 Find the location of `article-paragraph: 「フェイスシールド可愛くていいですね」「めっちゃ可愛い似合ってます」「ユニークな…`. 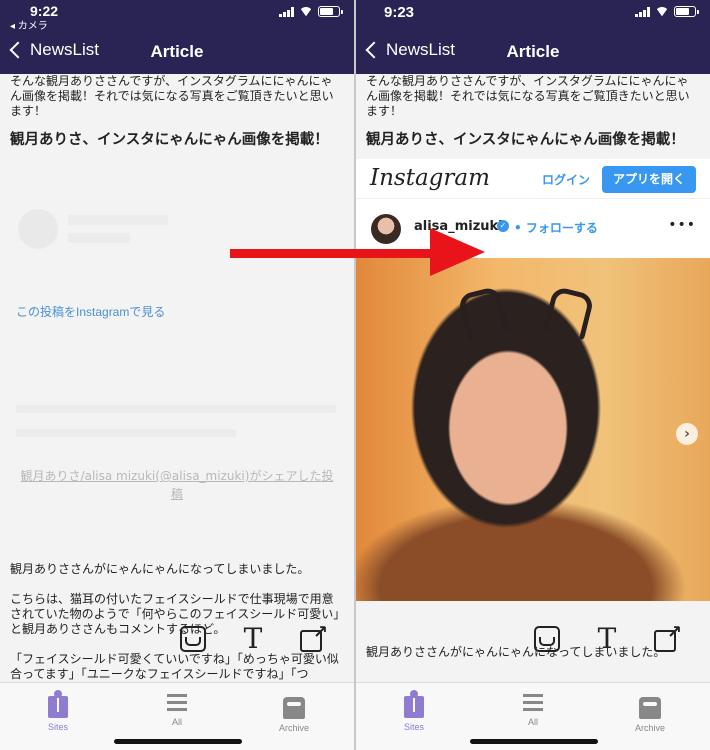

article-paragraph: 「フェイスシールド可愛くていいですね」「めっちゃ可愛い似合ってます」「ユニークな… is located at coordinates (174, 666).